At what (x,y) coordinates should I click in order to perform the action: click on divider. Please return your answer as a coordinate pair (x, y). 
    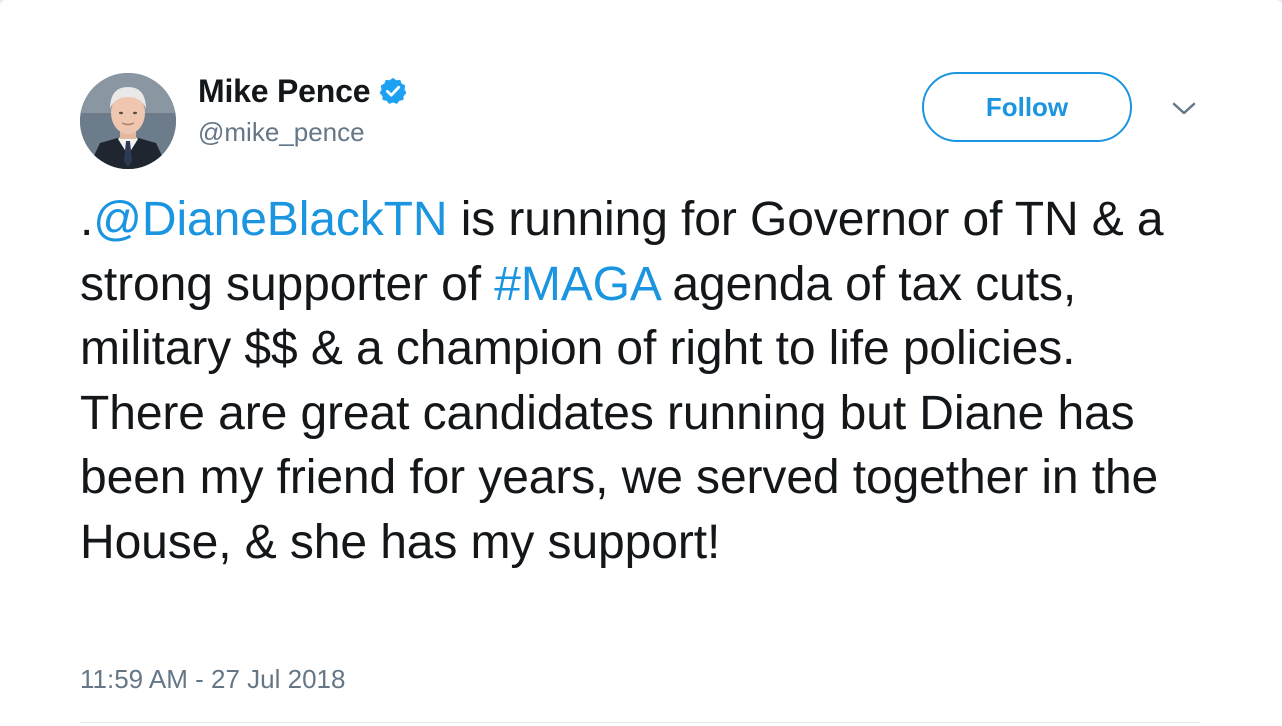
    Looking at the image, I should click on (640, 722).